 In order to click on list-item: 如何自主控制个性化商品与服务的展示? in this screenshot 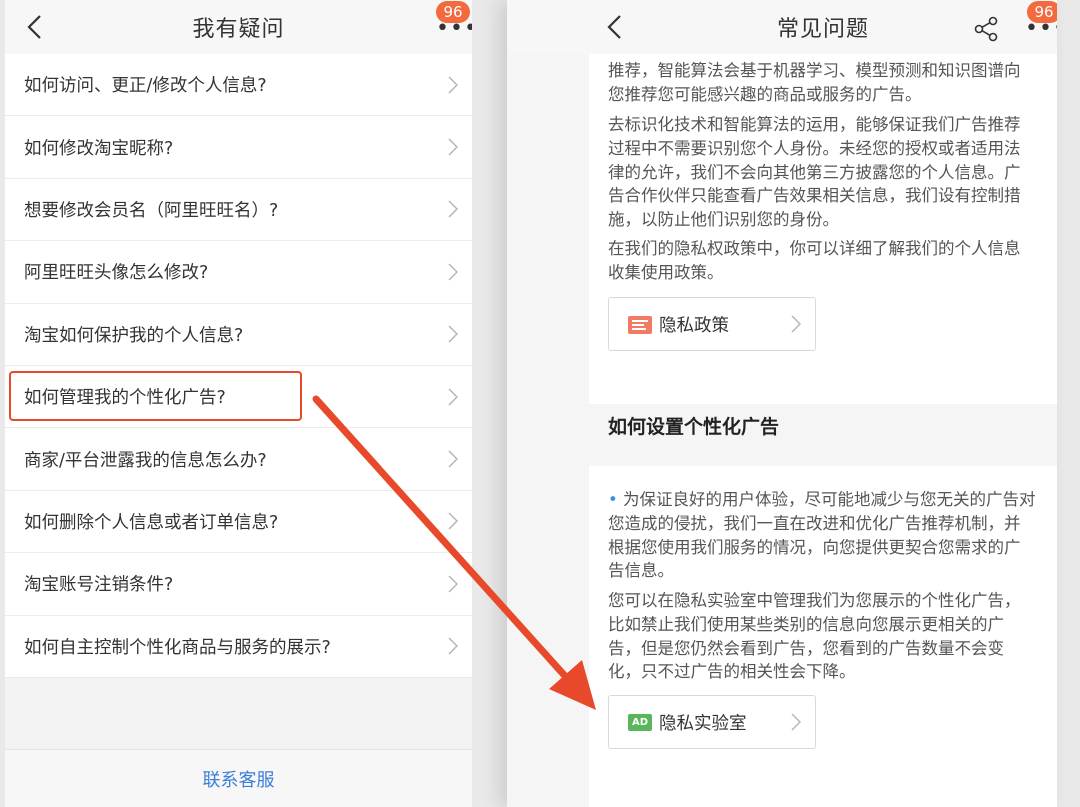, I will do `click(238, 647)`.